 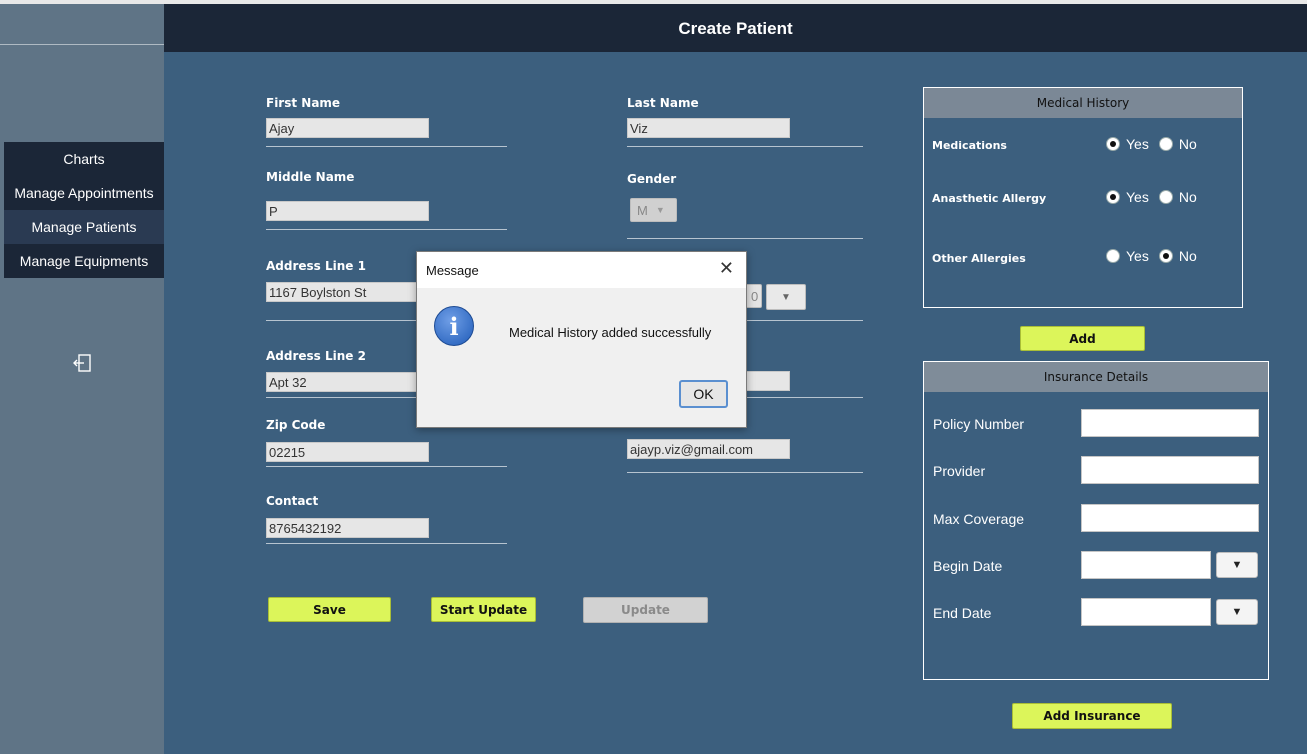 I want to click on anasthetic-allergy-yes-radio, so click(x=1113, y=197).